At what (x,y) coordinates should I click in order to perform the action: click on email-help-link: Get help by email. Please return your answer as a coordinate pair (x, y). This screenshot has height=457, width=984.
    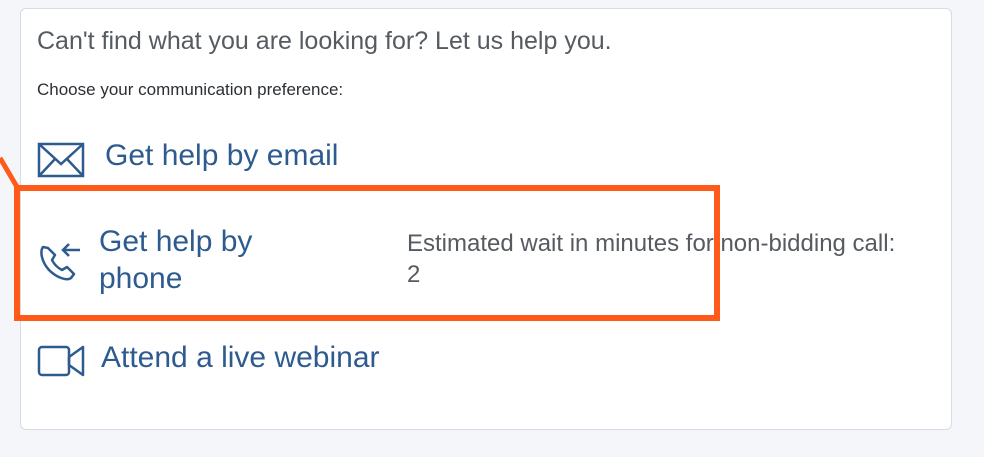
    Looking at the image, I should click on (187, 160).